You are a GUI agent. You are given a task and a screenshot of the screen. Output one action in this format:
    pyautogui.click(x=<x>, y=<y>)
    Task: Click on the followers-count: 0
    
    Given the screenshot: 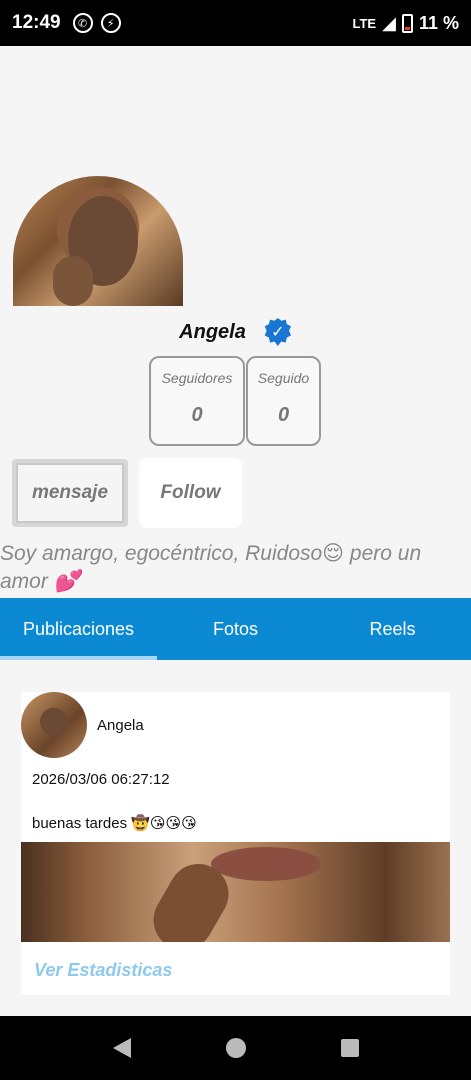 What is the action you would take?
    pyautogui.click(x=197, y=415)
    